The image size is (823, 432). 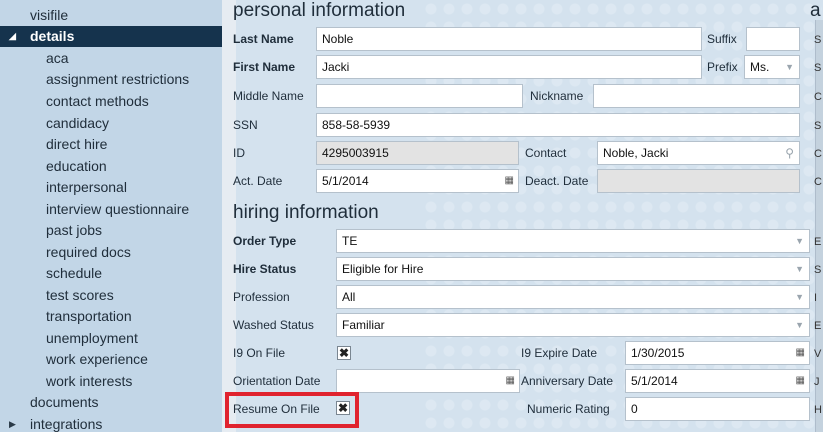 I want to click on anniversary-date-field: 5/1/2014 ▦, so click(x=717, y=381).